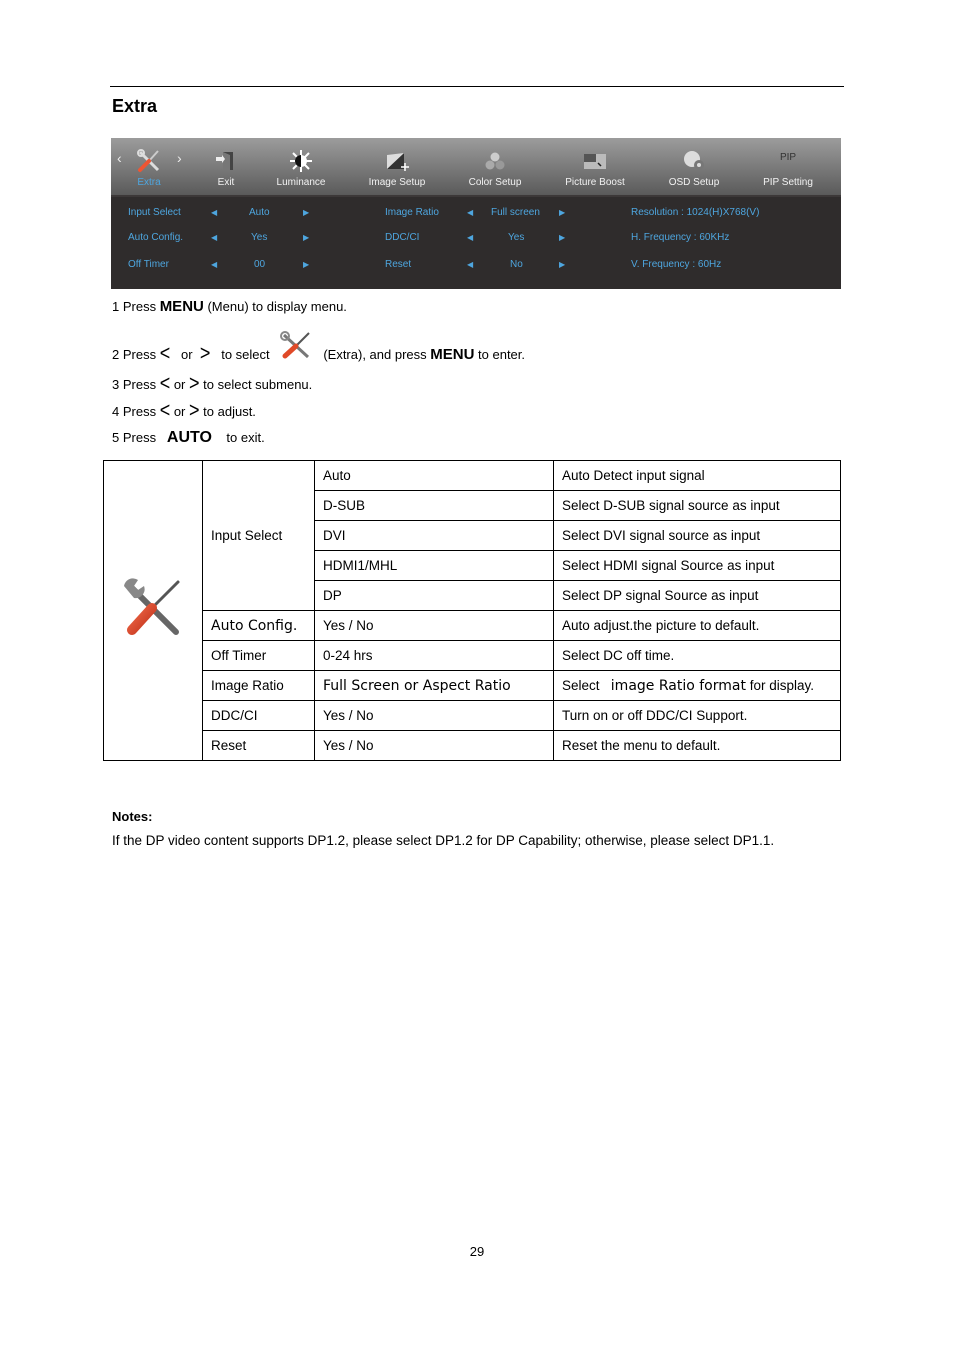 Image resolution: width=954 pixels, height=1350 pixels. Describe the element at coordinates (259, 237) in the screenshot. I see `osd-auto-config-value: Yes` at that location.